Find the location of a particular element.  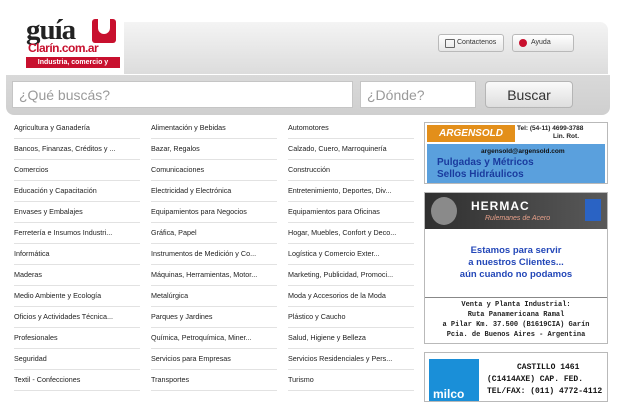

contact-label: Contactenos is located at coordinates (477, 42).